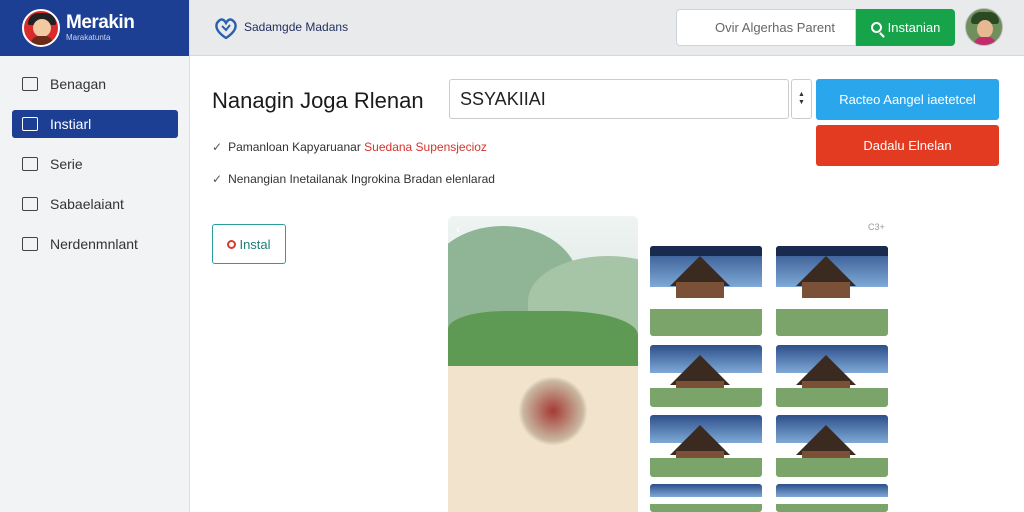 This screenshot has height=512, width=1024. I want to click on primary-action-button: Racteo Aangel iaetetcel, so click(907, 99).